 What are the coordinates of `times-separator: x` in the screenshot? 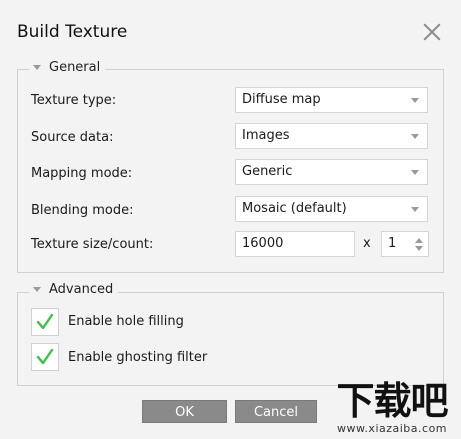 It's located at (367, 243).